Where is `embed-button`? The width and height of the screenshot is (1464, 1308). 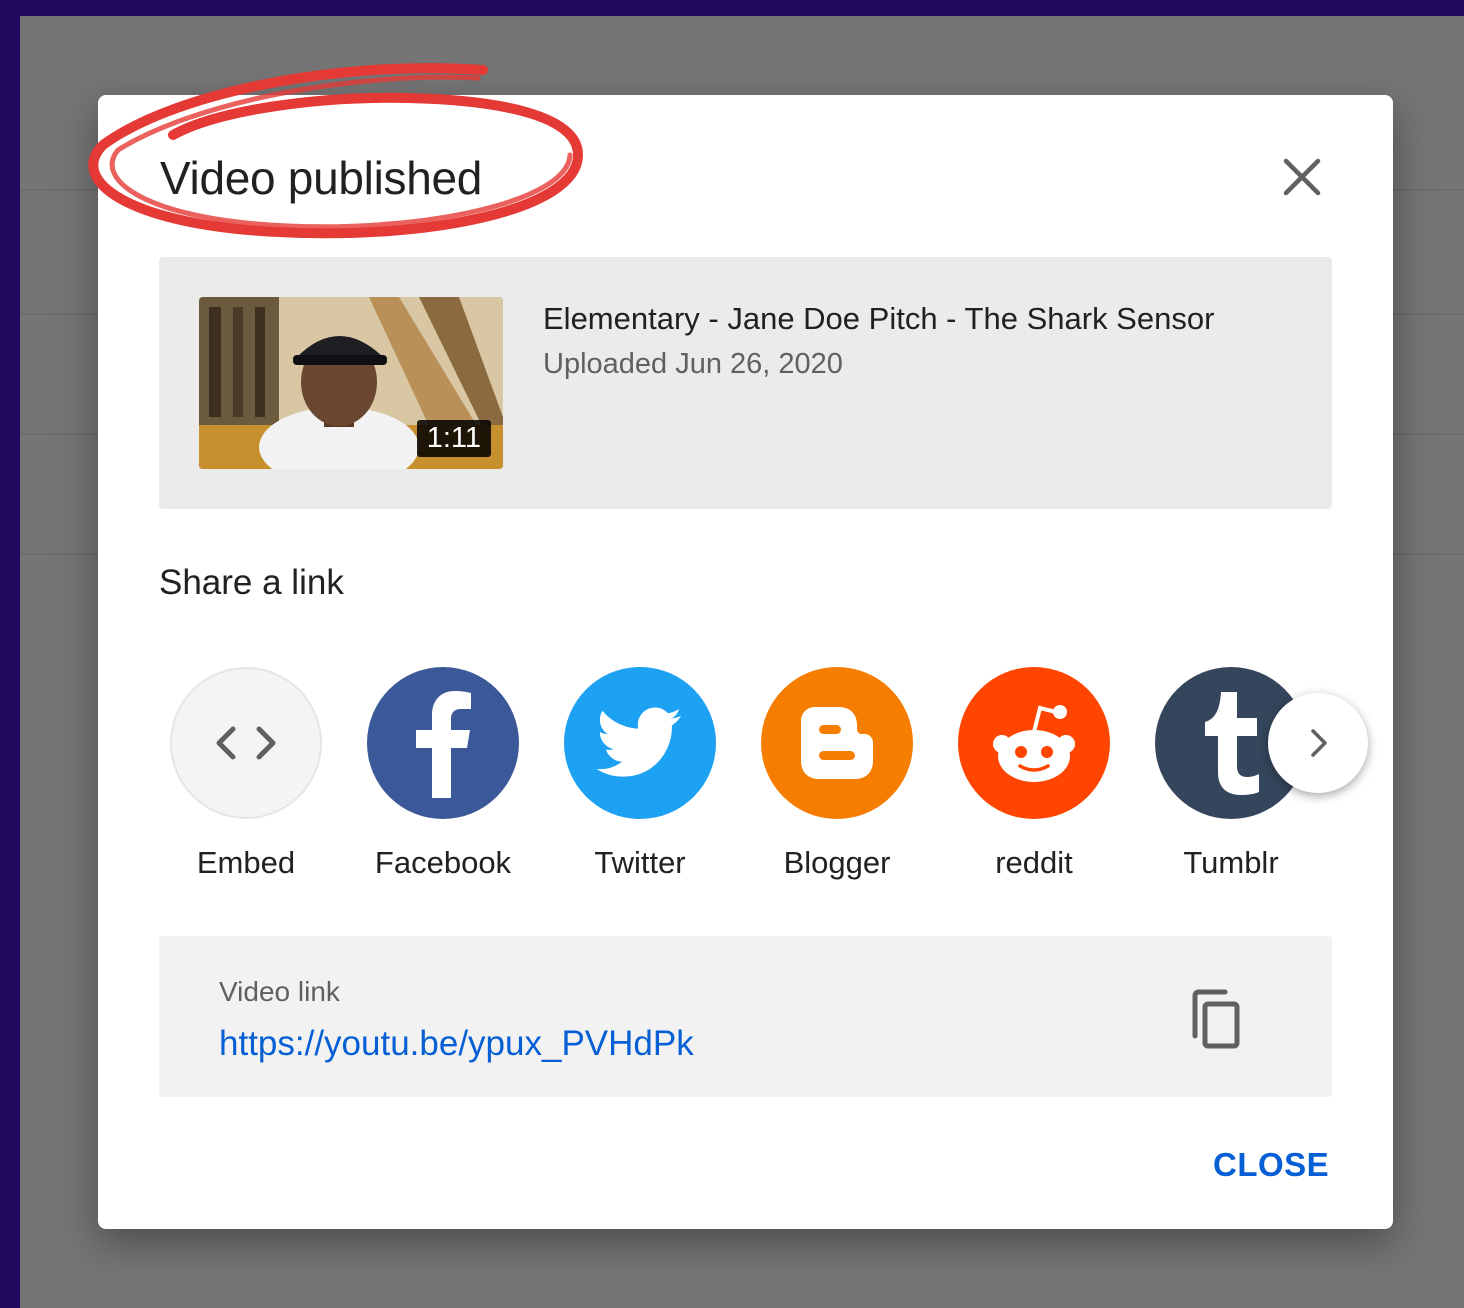 embed-button is located at coordinates (246, 743).